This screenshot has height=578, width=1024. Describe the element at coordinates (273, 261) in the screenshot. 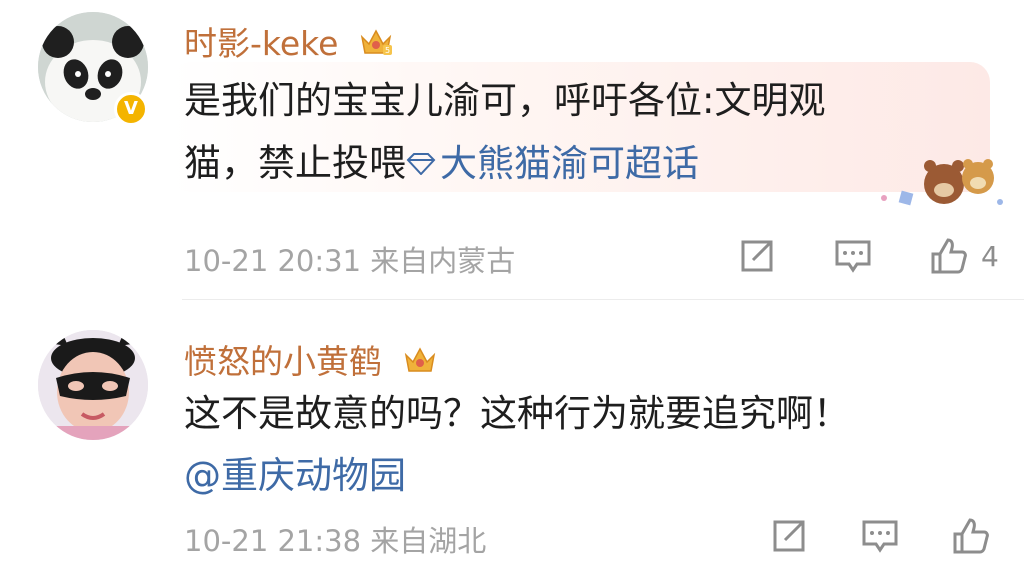

I see `comment-time: 10-21 20:31` at that location.